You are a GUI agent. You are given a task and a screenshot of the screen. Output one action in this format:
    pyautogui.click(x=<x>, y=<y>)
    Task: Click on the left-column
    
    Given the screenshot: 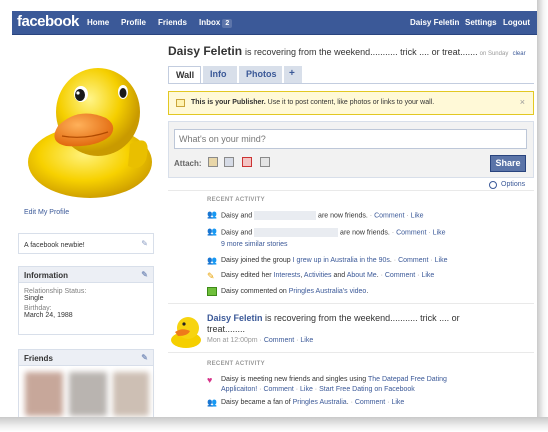 What is the action you would take?
    pyautogui.click(x=87, y=120)
    